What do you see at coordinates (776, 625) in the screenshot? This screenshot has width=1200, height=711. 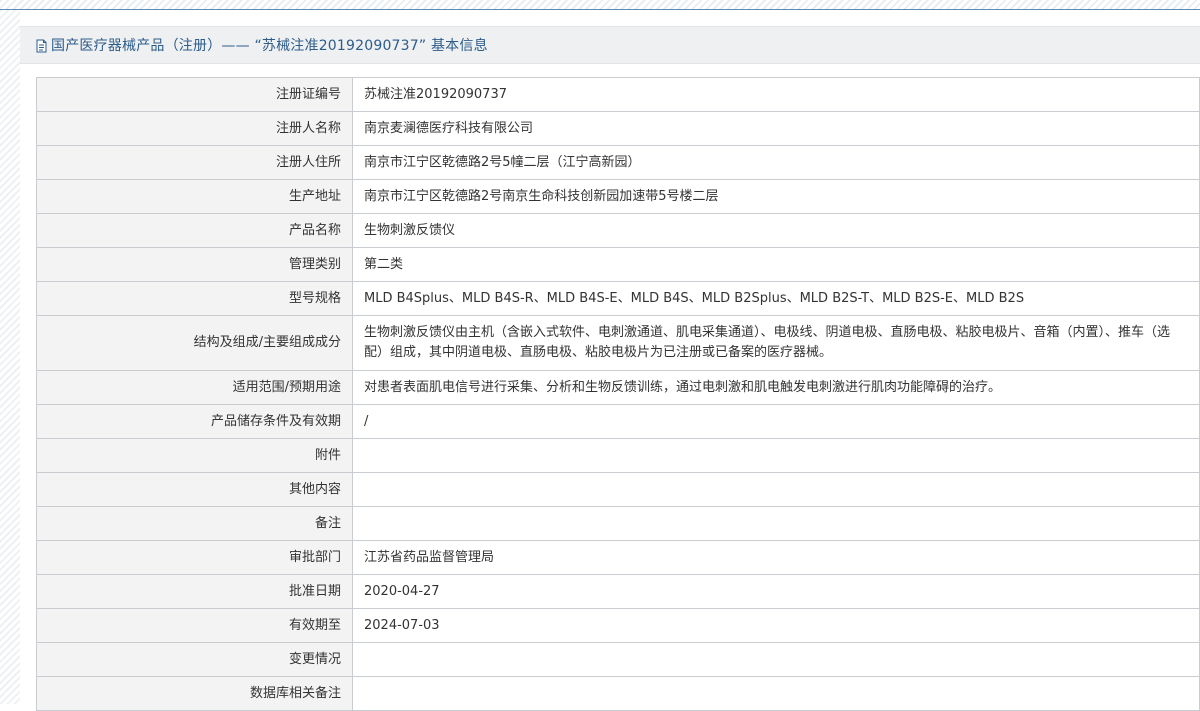 I see `row-value: 2024-07-03` at bounding box center [776, 625].